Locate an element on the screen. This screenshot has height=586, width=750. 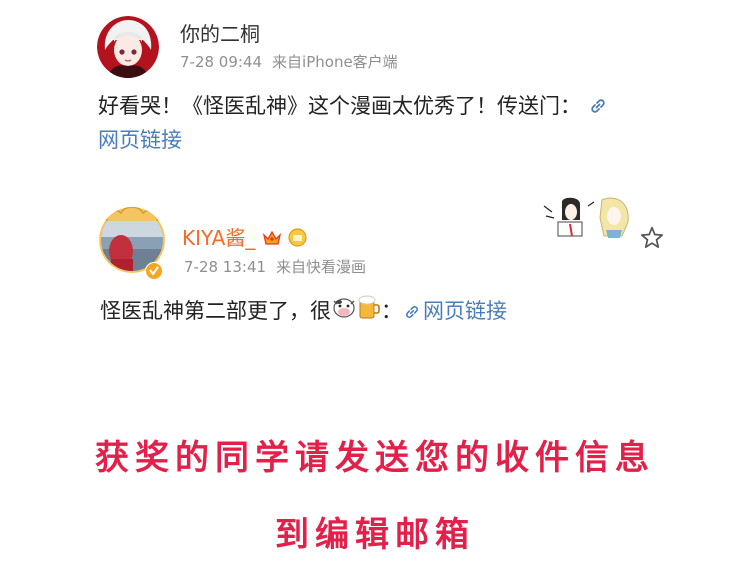
comment-meta: 7-28 09:44 来自iPhone客户端 is located at coordinates (289, 61).